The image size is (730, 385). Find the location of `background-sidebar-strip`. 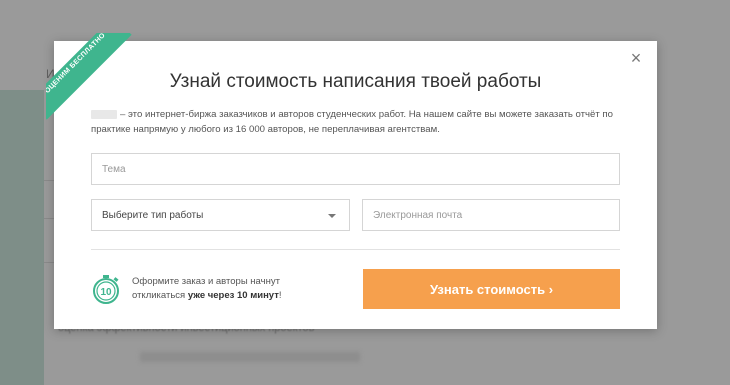

background-sidebar-strip is located at coordinates (22, 237).